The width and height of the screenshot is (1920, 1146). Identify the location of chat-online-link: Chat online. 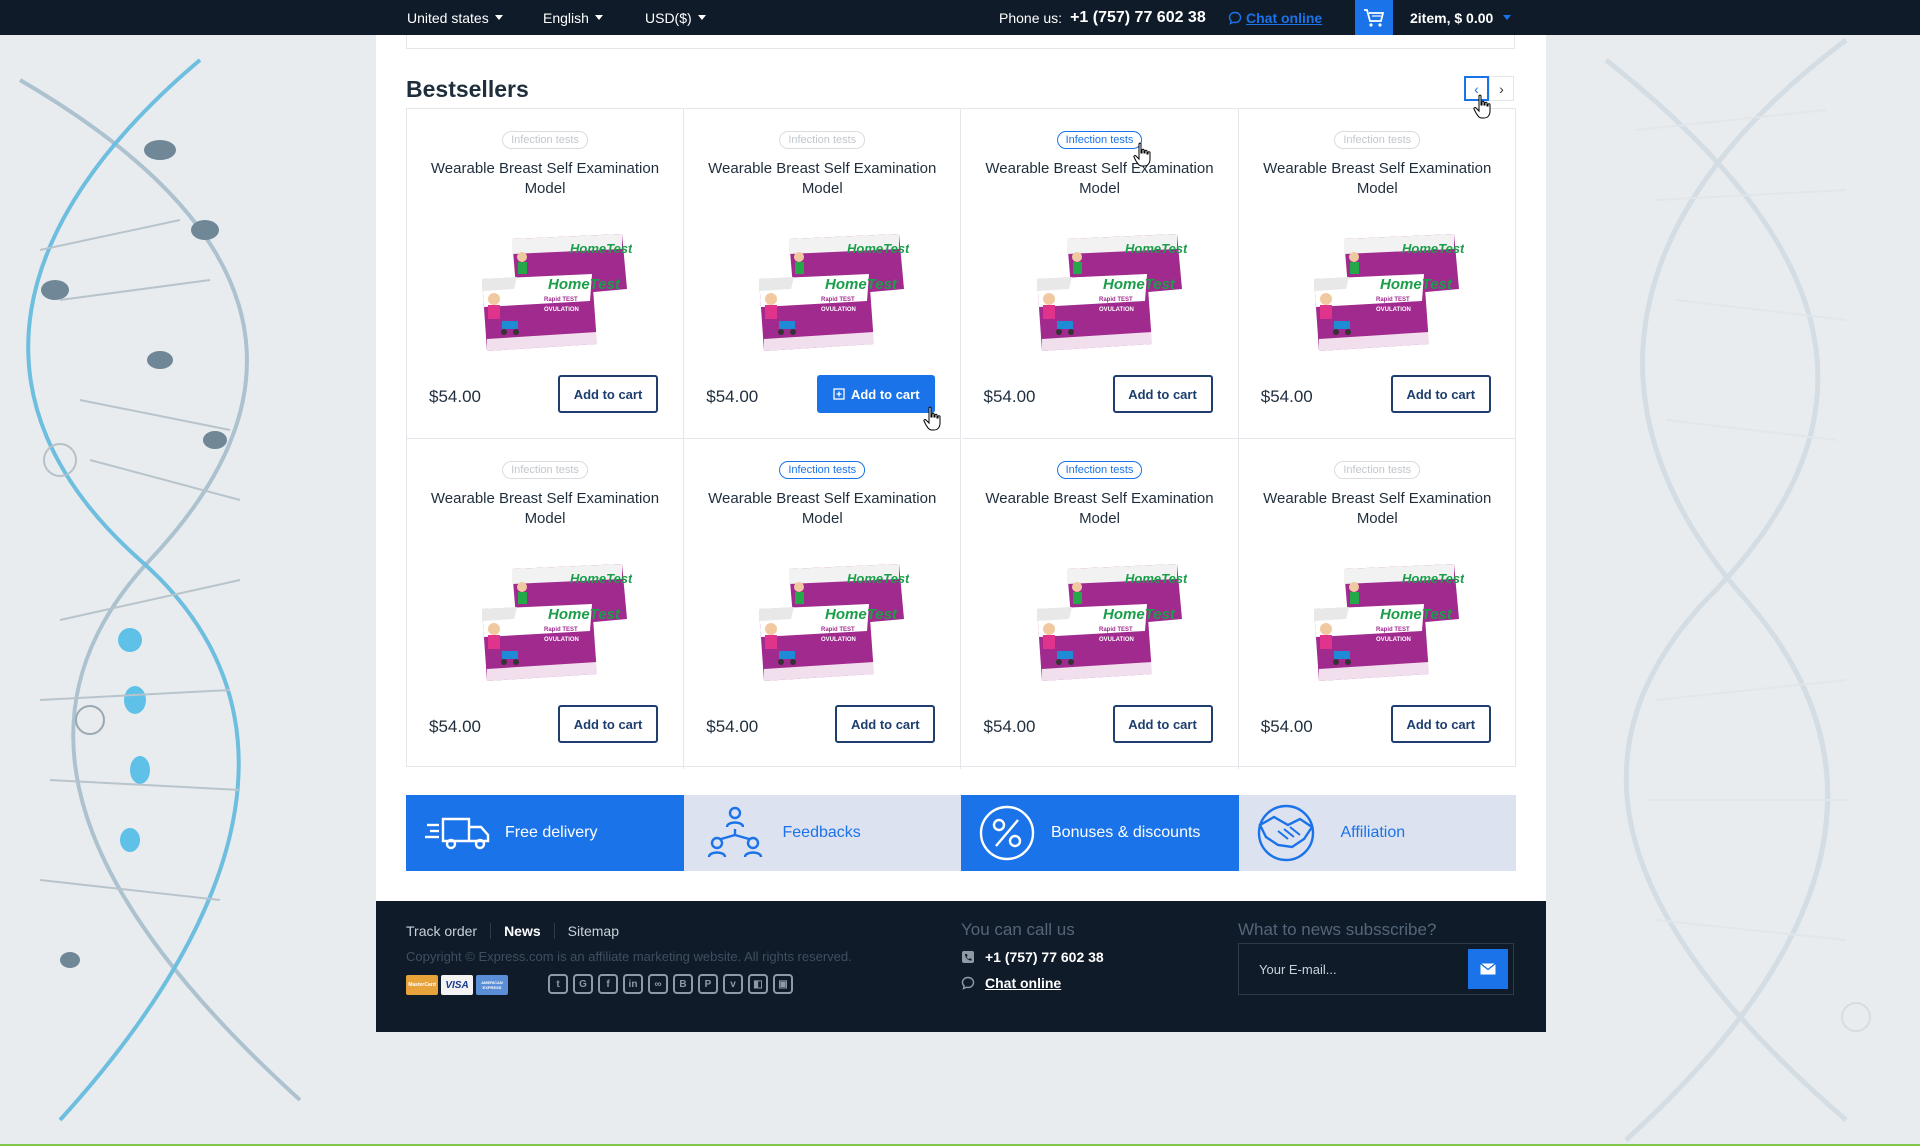
(1275, 17).